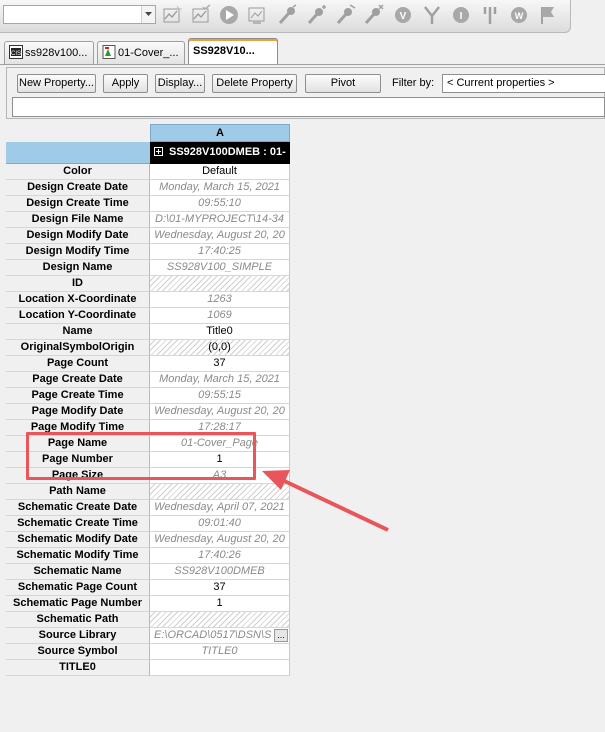  I want to click on table-row: Path Name, so click(148, 492).